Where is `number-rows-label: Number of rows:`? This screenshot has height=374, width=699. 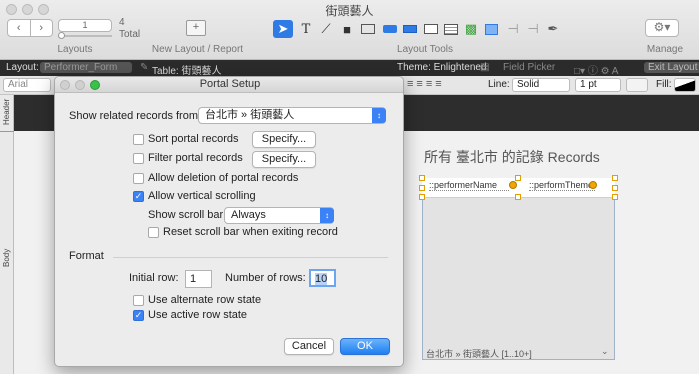
number-rows-label: Number of rows: is located at coordinates (265, 278).